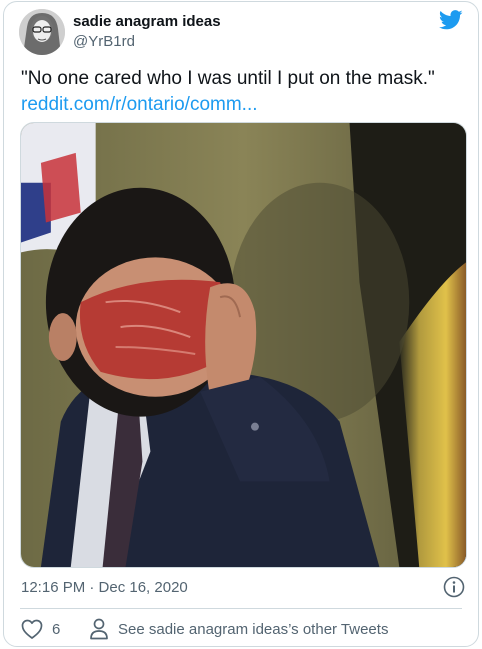 The image size is (482, 649). What do you see at coordinates (32, 629) in the screenshot?
I see `heart-icon` at bounding box center [32, 629].